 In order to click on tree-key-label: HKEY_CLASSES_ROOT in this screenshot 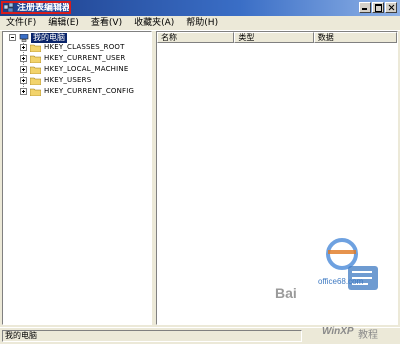, I will do `click(84, 47)`.